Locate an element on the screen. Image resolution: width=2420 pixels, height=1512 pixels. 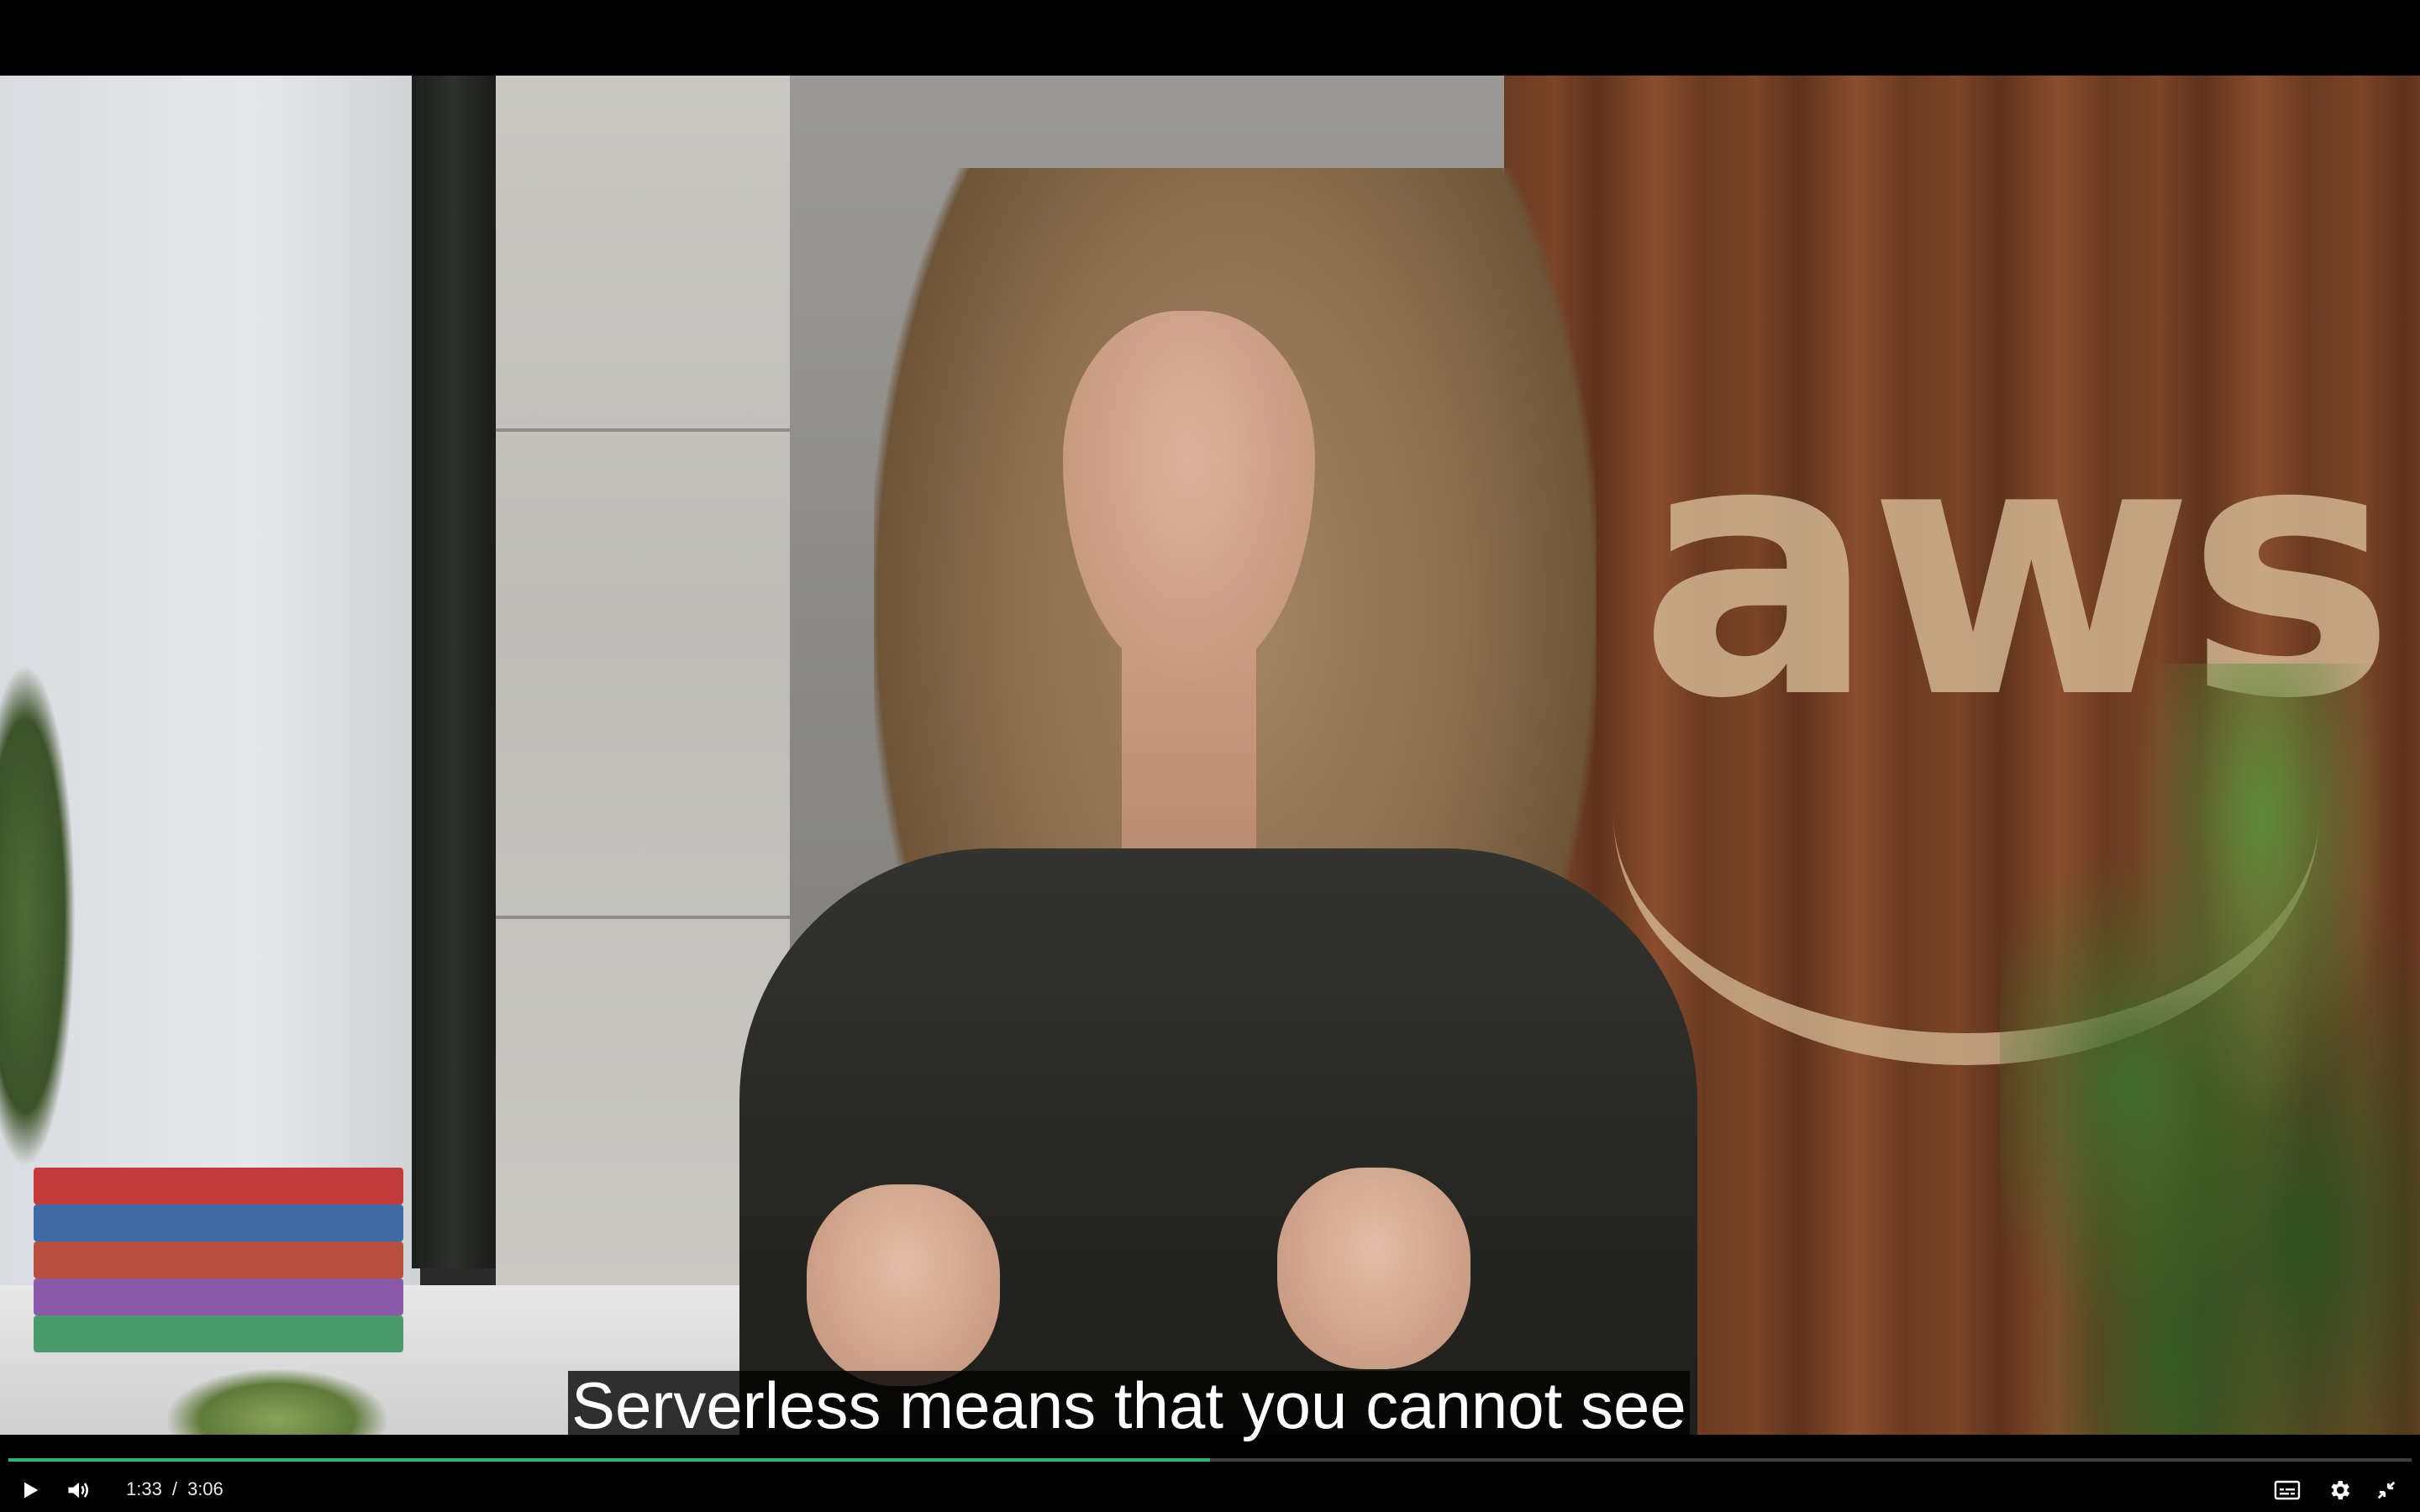
gear-icon is located at coordinates (2340, 1490).